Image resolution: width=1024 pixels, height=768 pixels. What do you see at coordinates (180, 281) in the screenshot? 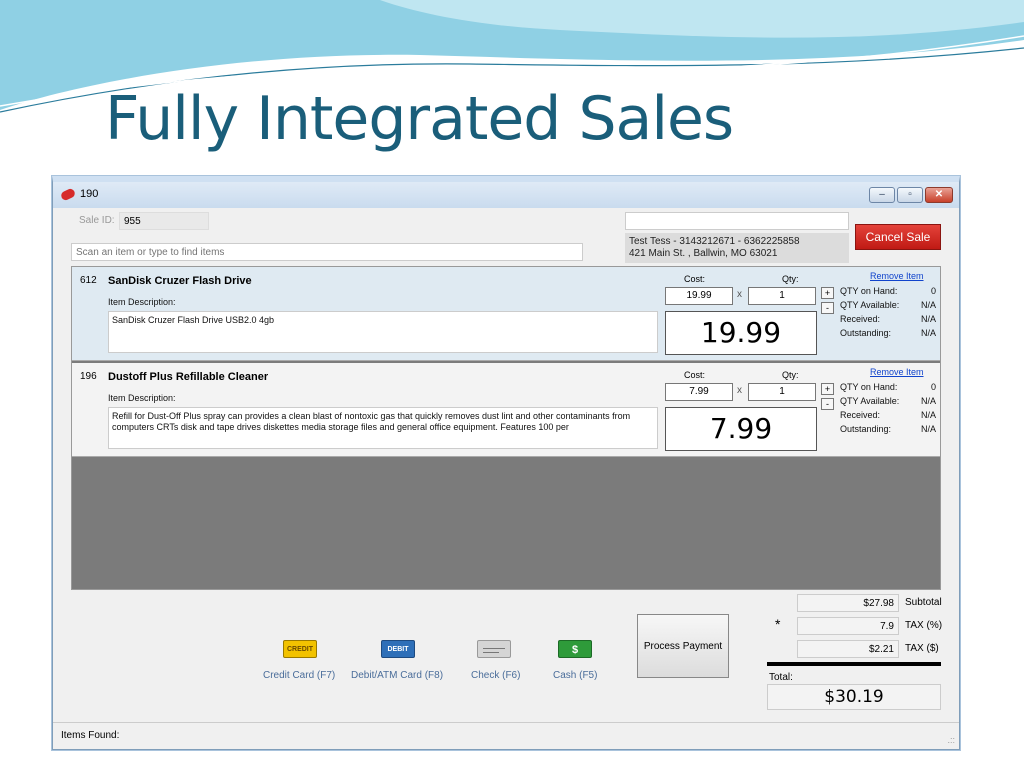
I see `item-name: SanDisk Cruzer Flash Drive` at bounding box center [180, 281].